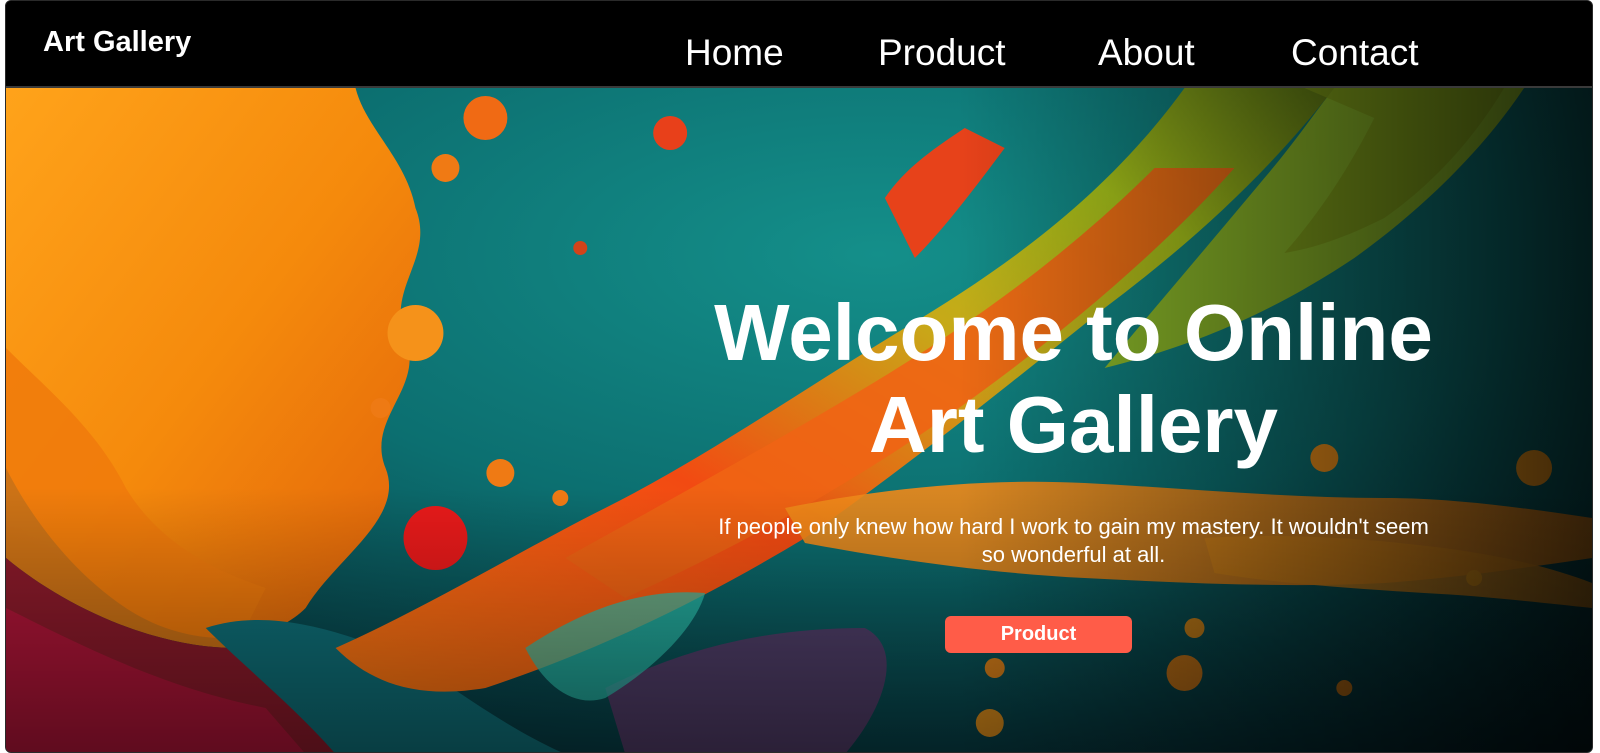  I want to click on top-navbar: Art Gallery Home Product About Contact, so click(799, 44).